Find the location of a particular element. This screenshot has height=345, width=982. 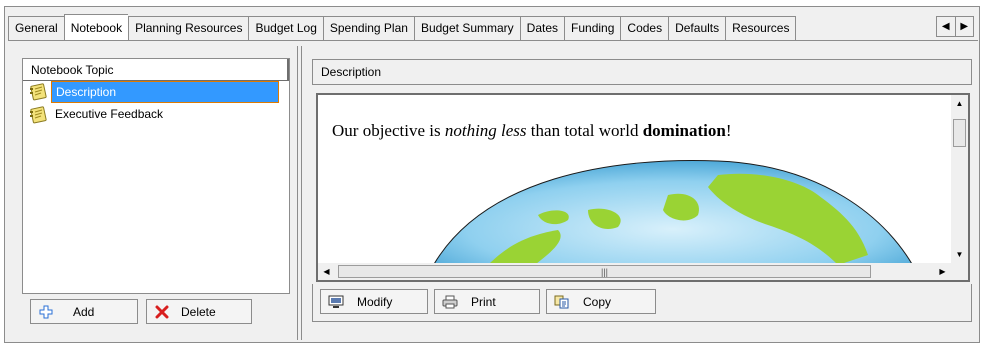

topic-item-label: Description is located at coordinates (165, 92).